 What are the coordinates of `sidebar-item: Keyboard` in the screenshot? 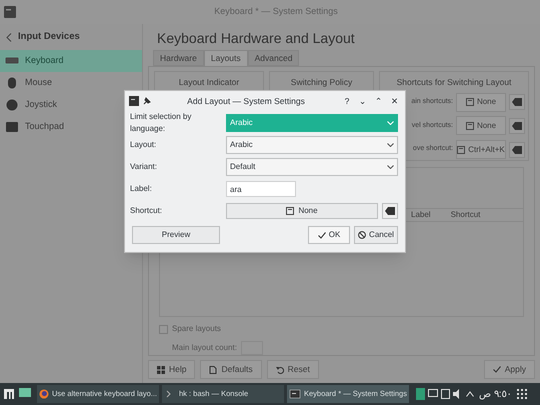 It's located at (71, 61).